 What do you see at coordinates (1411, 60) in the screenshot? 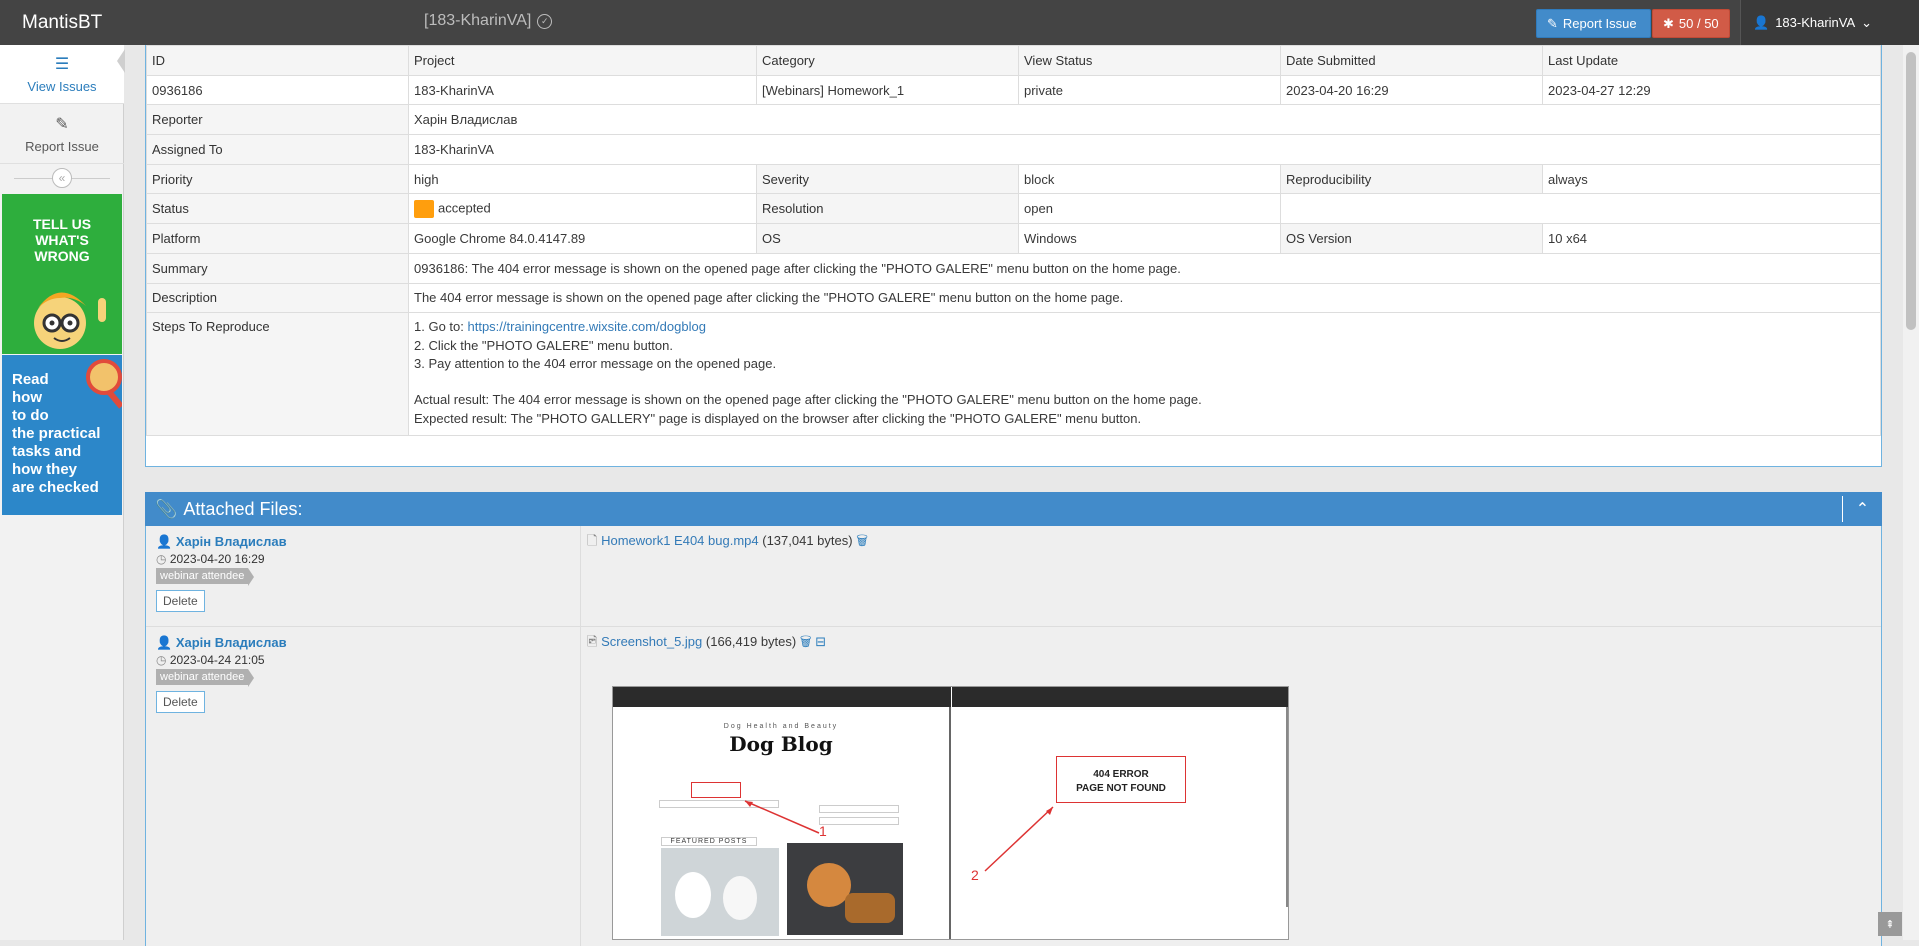
I see `header-date-submitted: Date Submitted` at bounding box center [1411, 60].